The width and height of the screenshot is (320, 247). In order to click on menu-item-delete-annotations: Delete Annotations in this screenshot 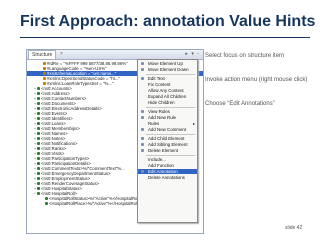, I will do `click(167, 177)`.